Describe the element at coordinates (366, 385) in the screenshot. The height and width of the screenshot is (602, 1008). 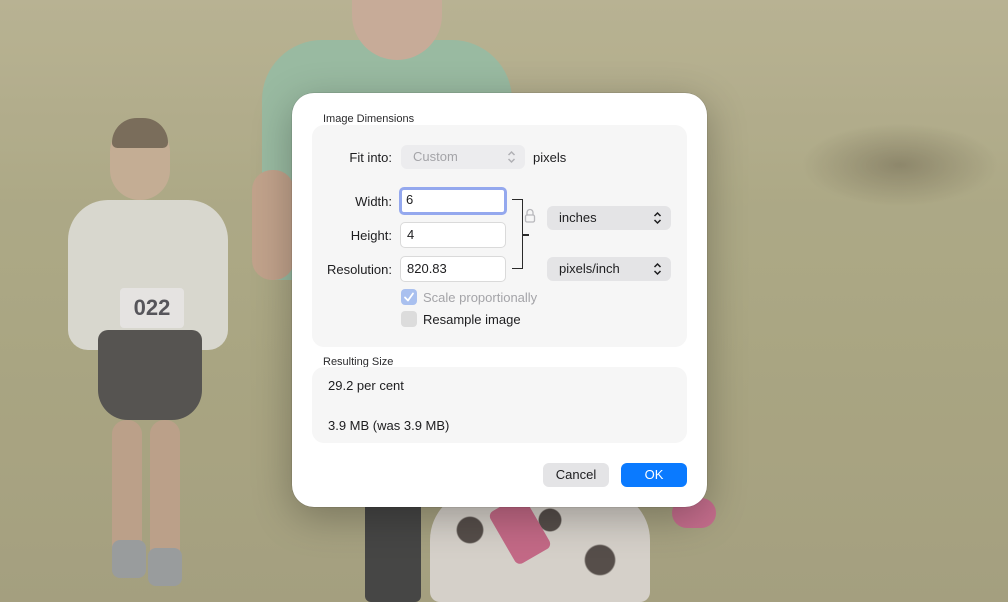
I see `resulting-percent: 29.2 per cent` at that location.